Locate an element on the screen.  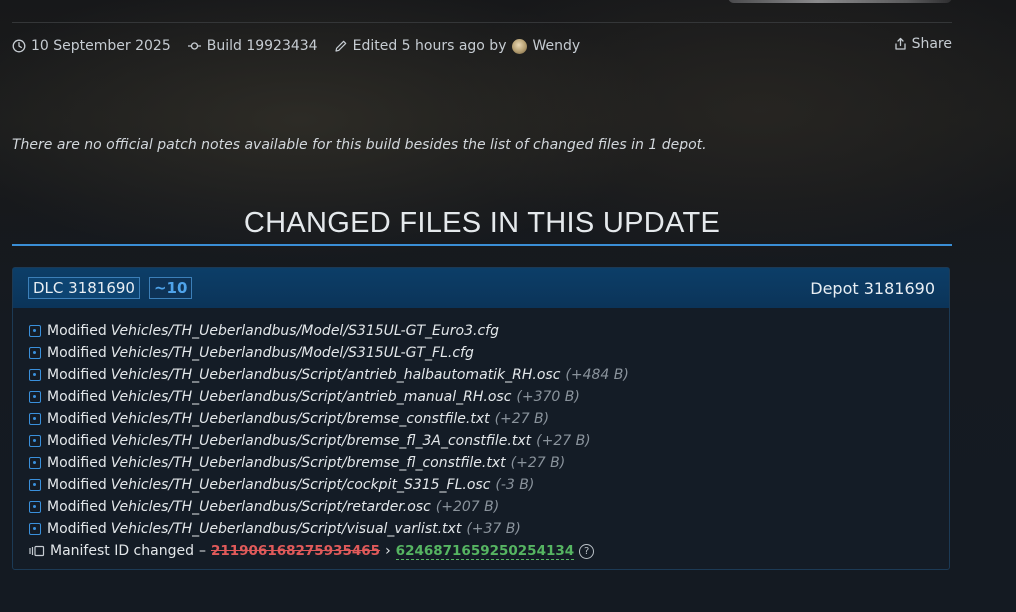
dlc-link: DLC 3181690 is located at coordinates (84, 288).